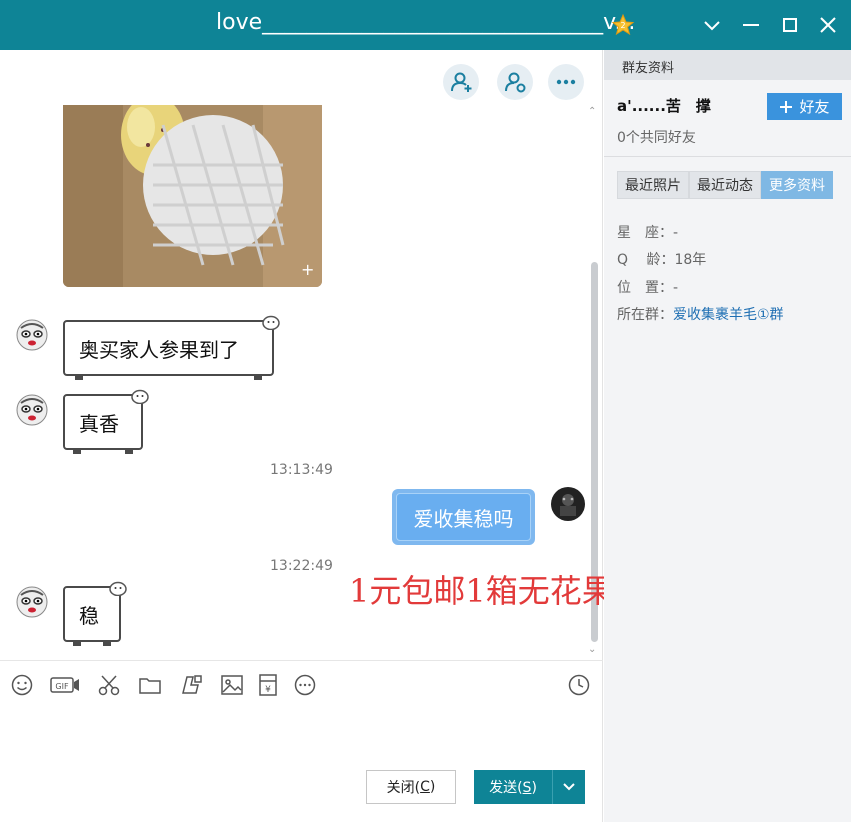  What do you see at coordinates (751, 25) in the screenshot?
I see `minimize-icon` at bounding box center [751, 25].